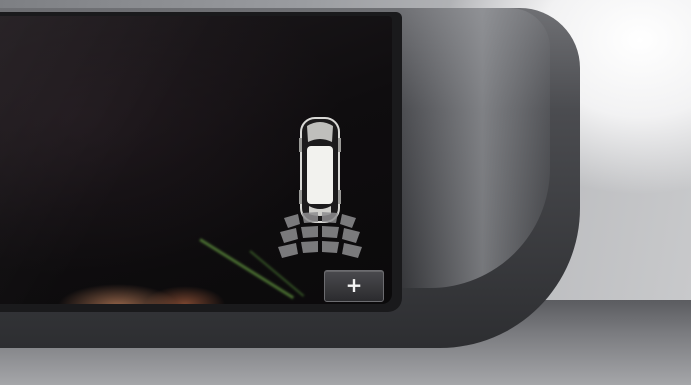 The image size is (691, 385). I want to click on plus-icon: +, so click(354, 285).